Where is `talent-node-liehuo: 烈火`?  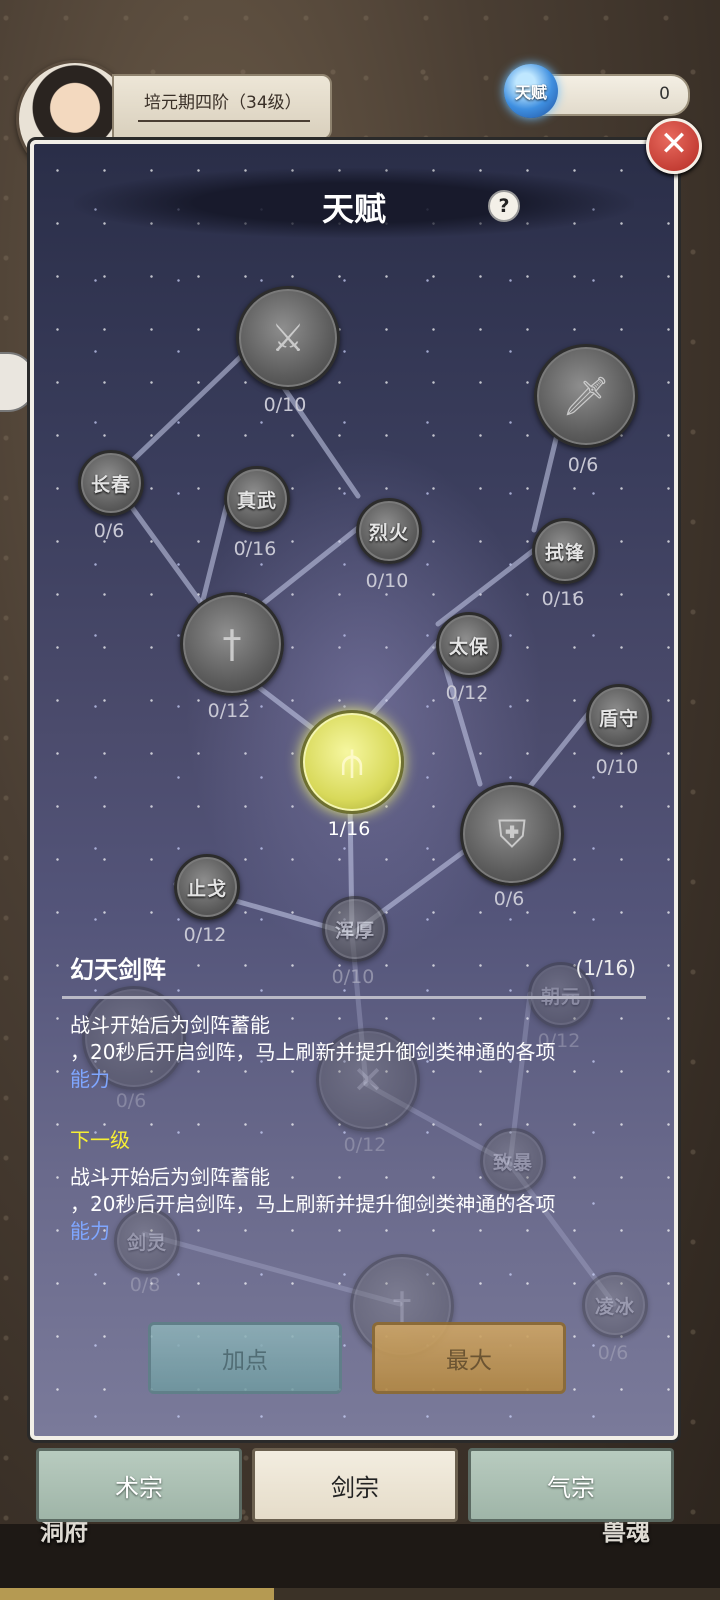 talent-node-liehuo: 烈火 is located at coordinates (389, 531).